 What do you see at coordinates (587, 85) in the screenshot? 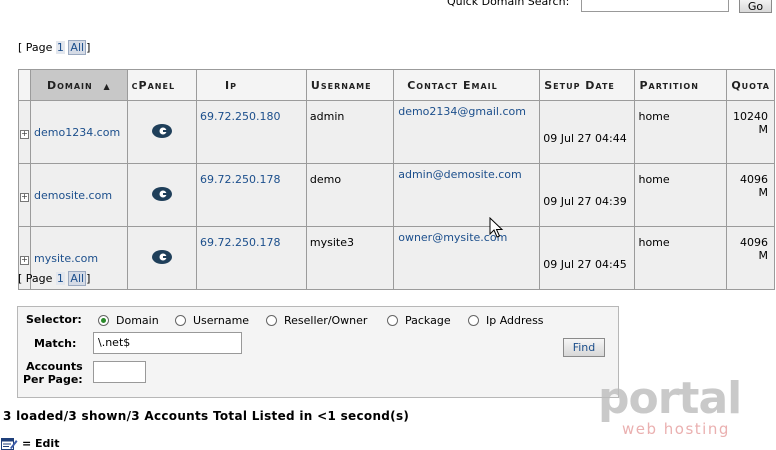
I see `header-setup-date: Setup Date` at bounding box center [587, 85].